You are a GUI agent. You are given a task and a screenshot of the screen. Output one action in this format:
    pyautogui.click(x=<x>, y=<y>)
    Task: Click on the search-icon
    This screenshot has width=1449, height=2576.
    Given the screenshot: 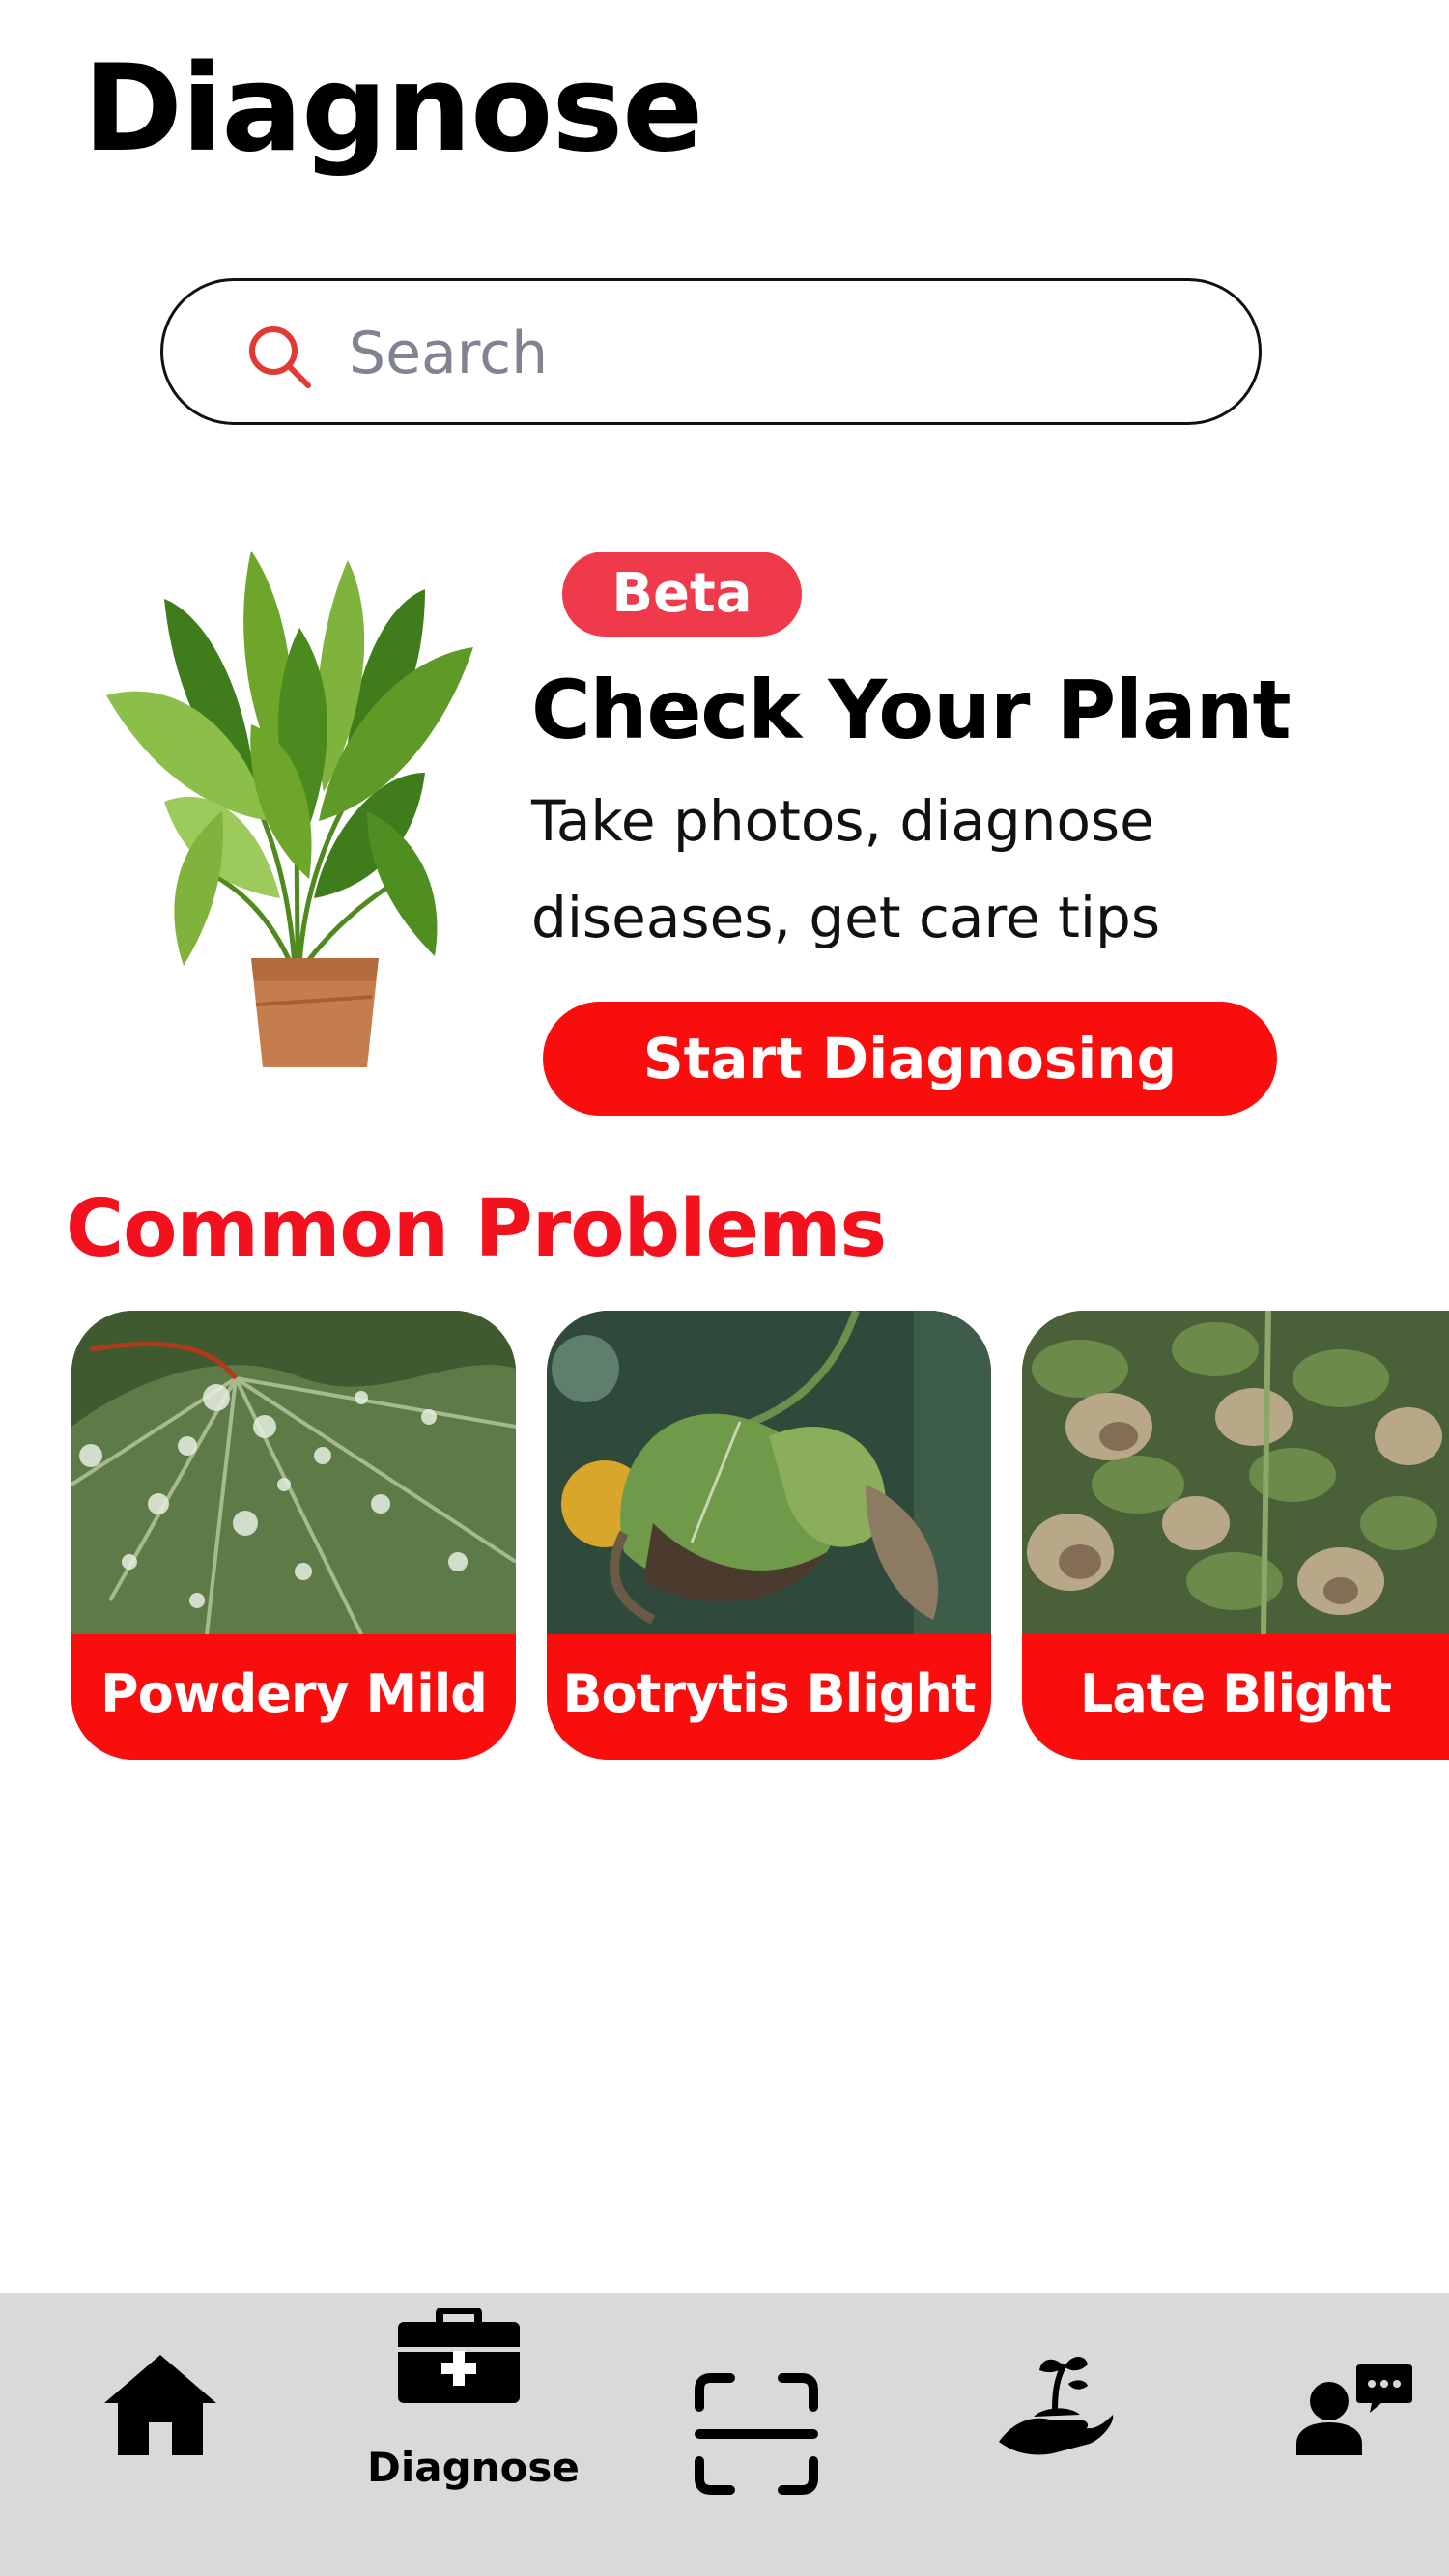 What is the action you would take?
    pyautogui.click(x=280, y=357)
    